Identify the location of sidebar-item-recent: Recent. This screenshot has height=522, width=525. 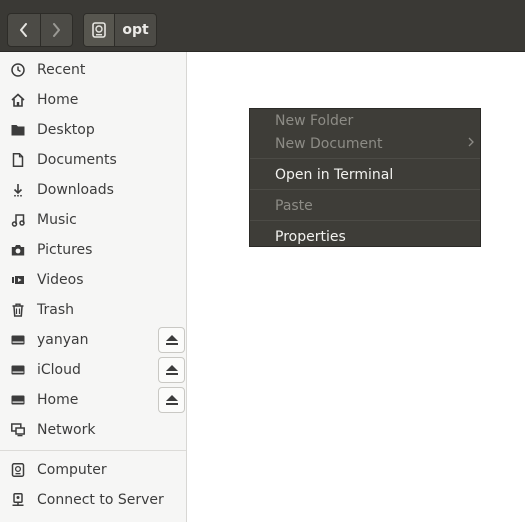
(93, 70).